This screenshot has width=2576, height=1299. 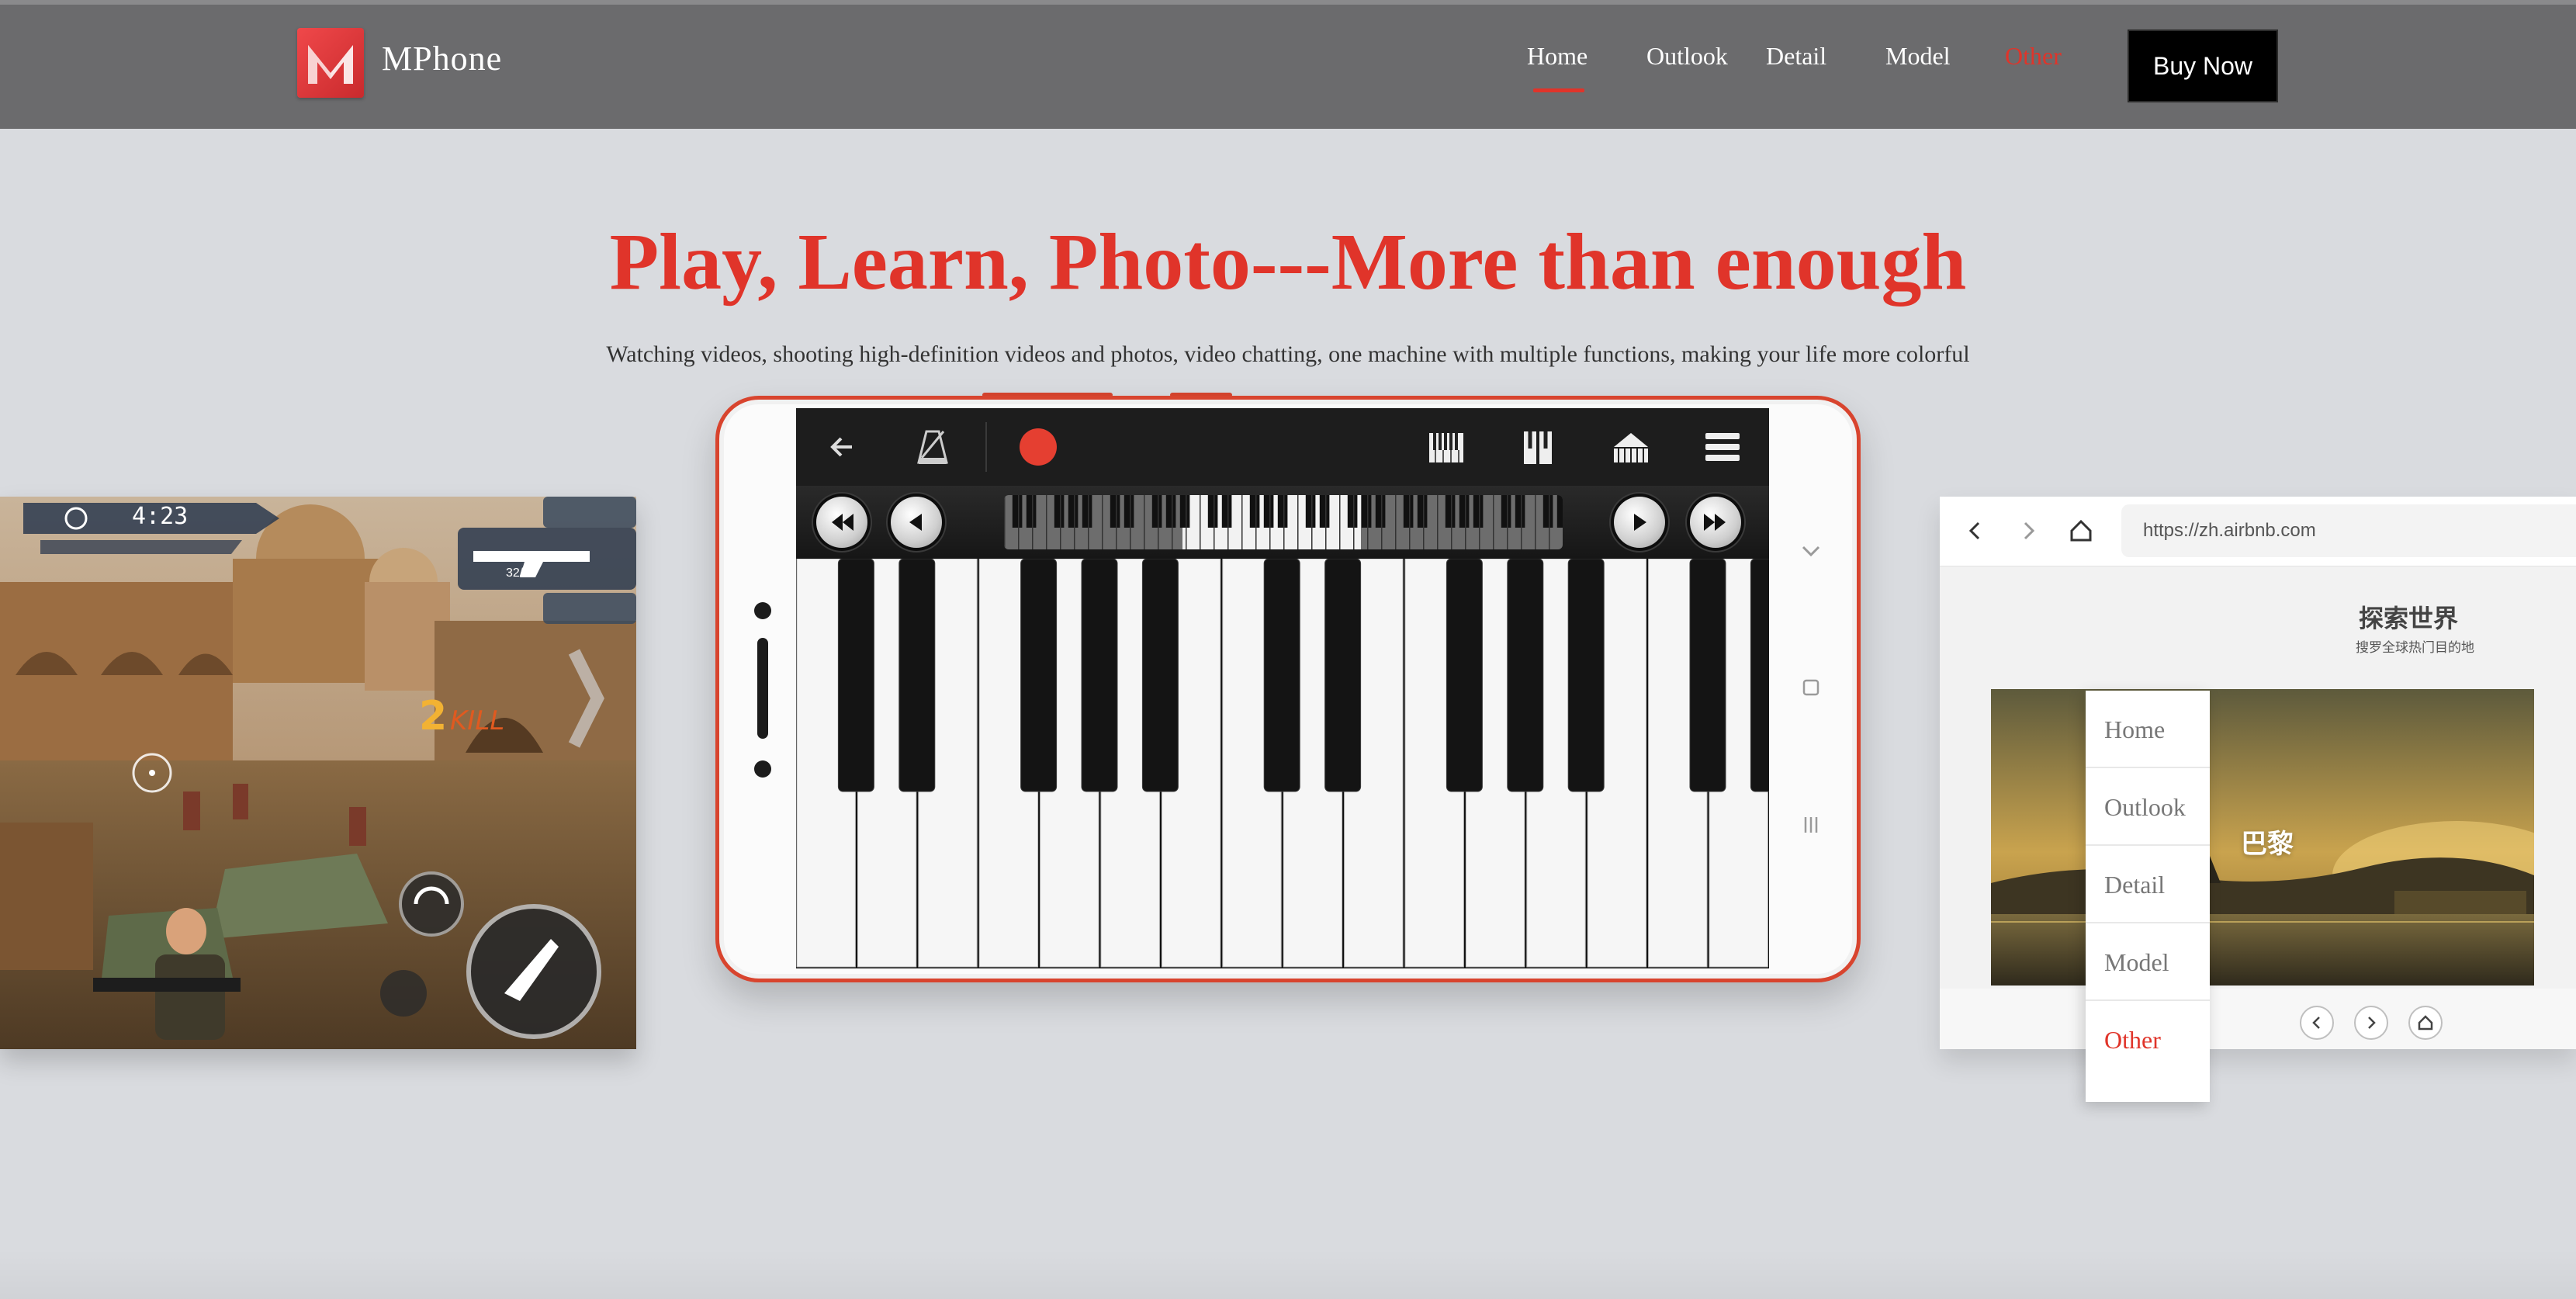 I want to click on nav-outlook: Outlook, so click(x=1687, y=57).